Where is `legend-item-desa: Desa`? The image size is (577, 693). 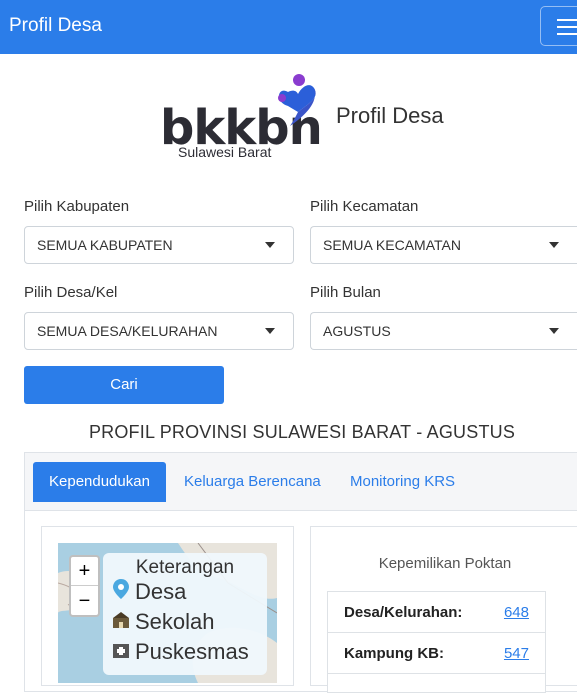 legend-item-desa: Desa is located at coordinates (148, 592).